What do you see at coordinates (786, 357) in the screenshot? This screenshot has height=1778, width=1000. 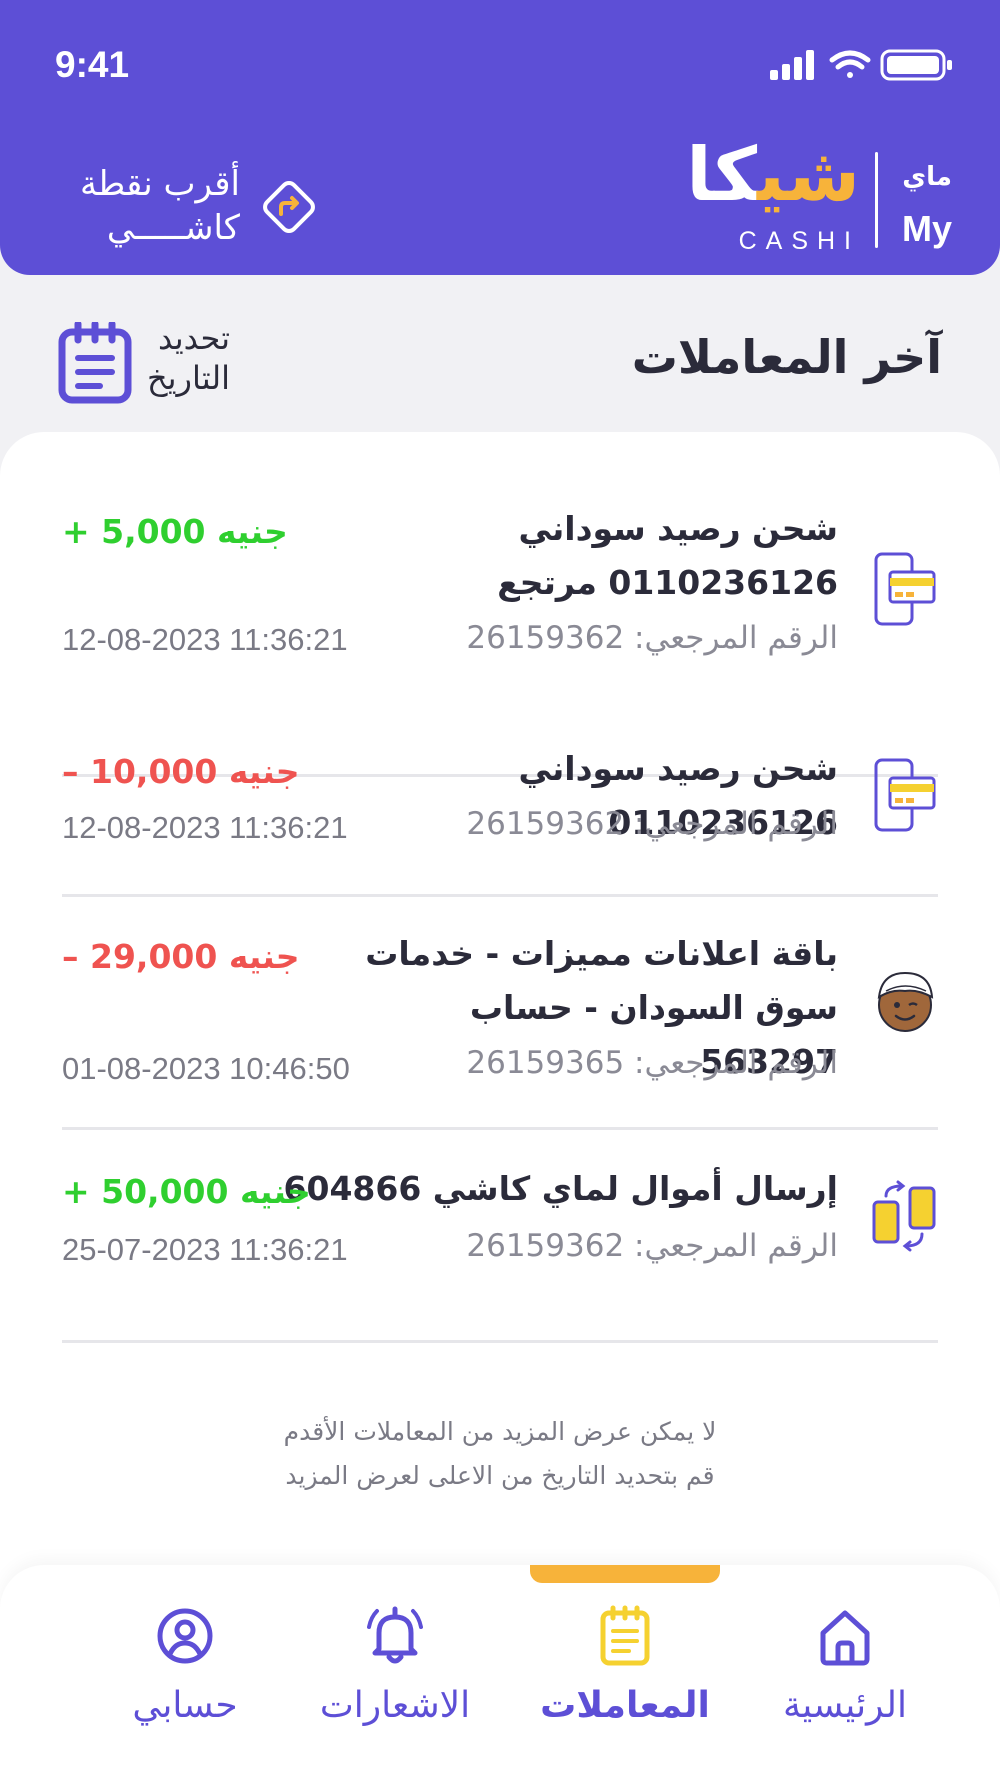 I see `page-title: آخر المعاملات` at bounding box center [786, 357].